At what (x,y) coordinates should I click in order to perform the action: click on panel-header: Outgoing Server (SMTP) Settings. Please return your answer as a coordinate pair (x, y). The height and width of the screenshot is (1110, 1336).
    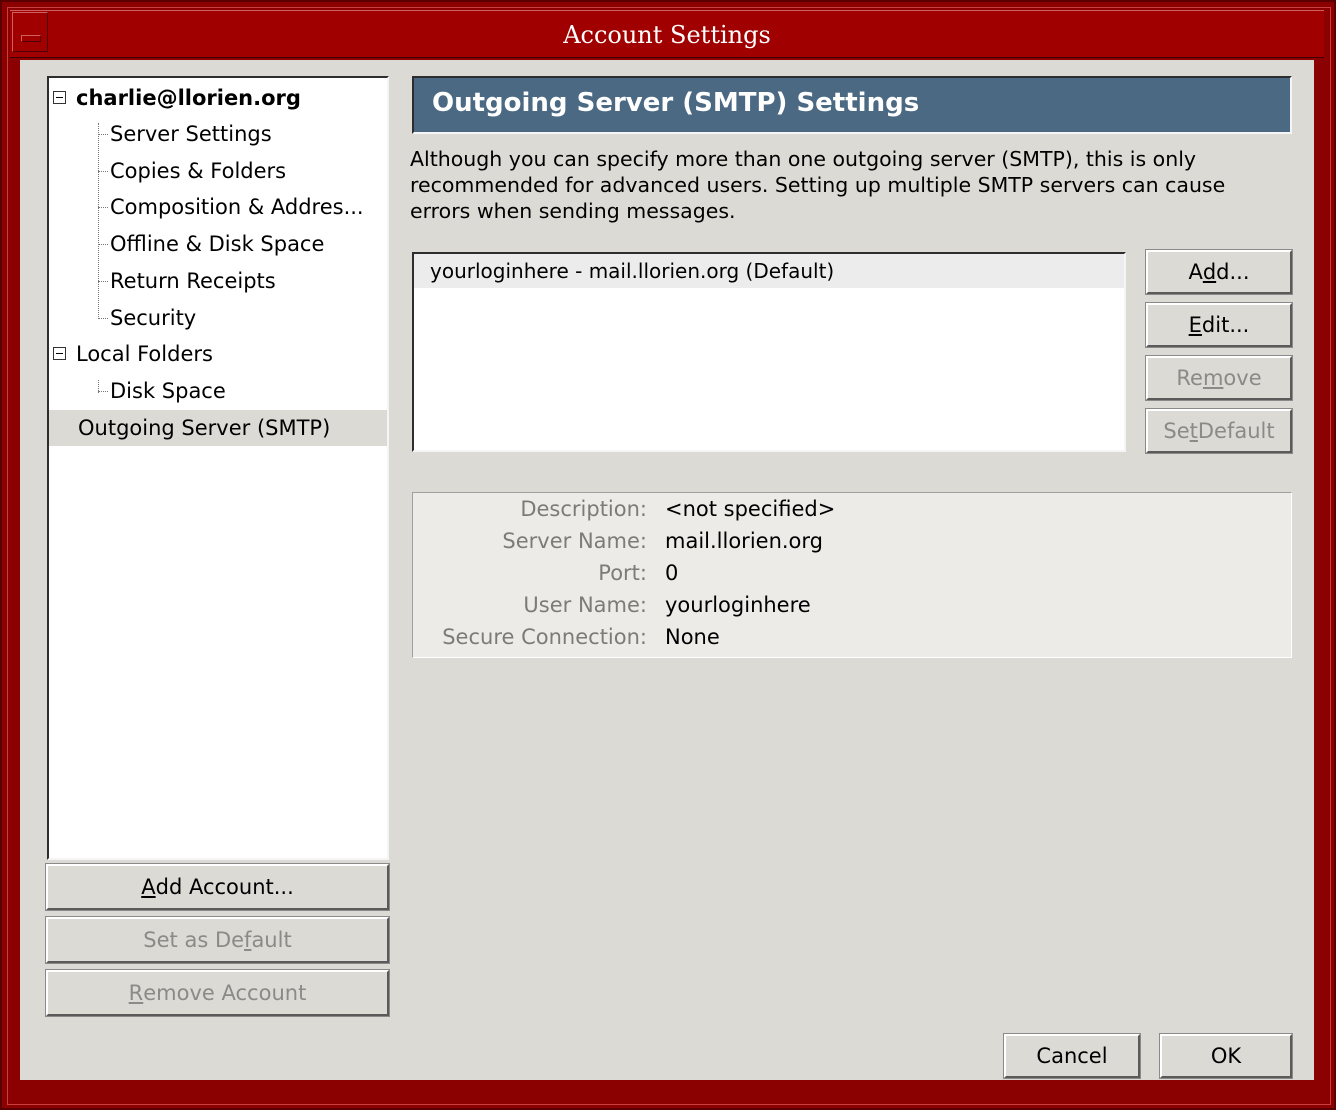
    Looking at the image, I should click on (852, 105).